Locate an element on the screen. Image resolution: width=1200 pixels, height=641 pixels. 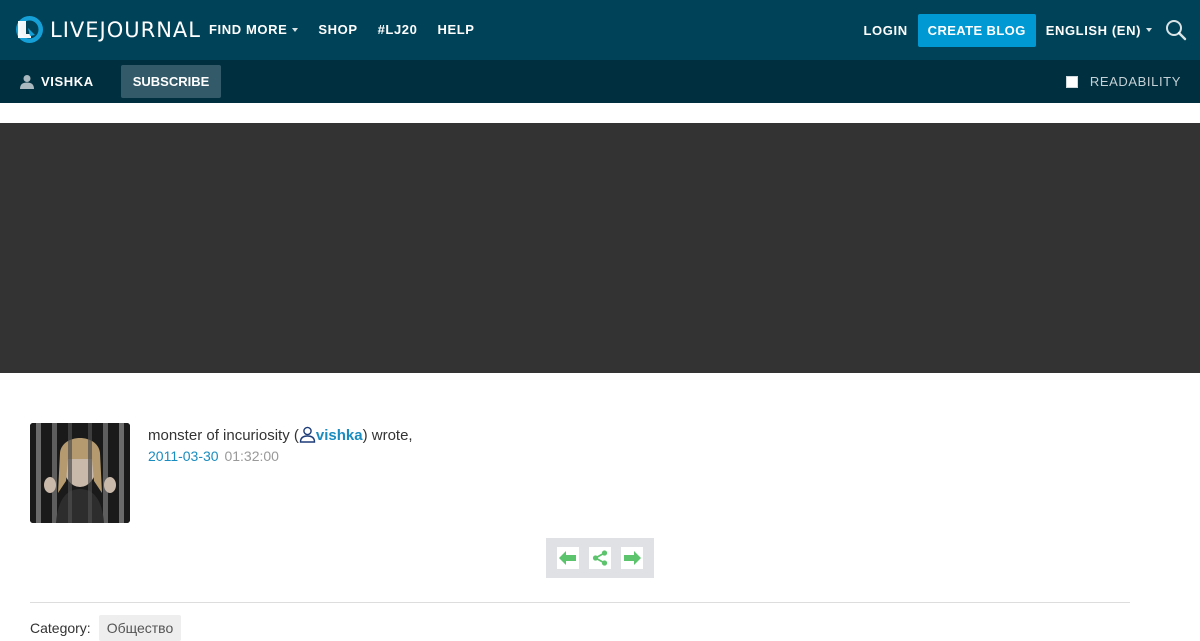
entry-date-link: 2011-03-30 is located at coordinates (183, 456).